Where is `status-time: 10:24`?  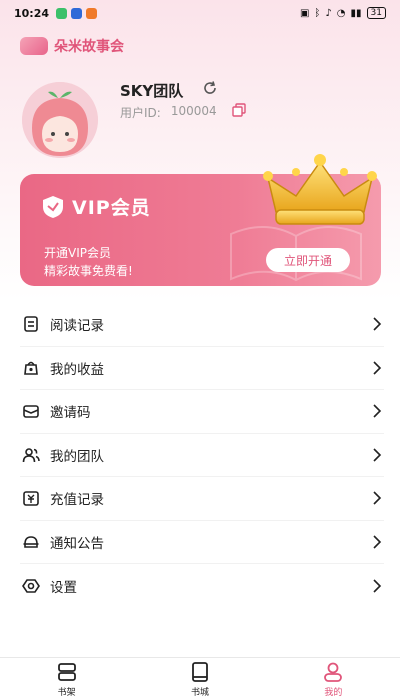 status-time: 10:24 is located at coordinates (32, 13).